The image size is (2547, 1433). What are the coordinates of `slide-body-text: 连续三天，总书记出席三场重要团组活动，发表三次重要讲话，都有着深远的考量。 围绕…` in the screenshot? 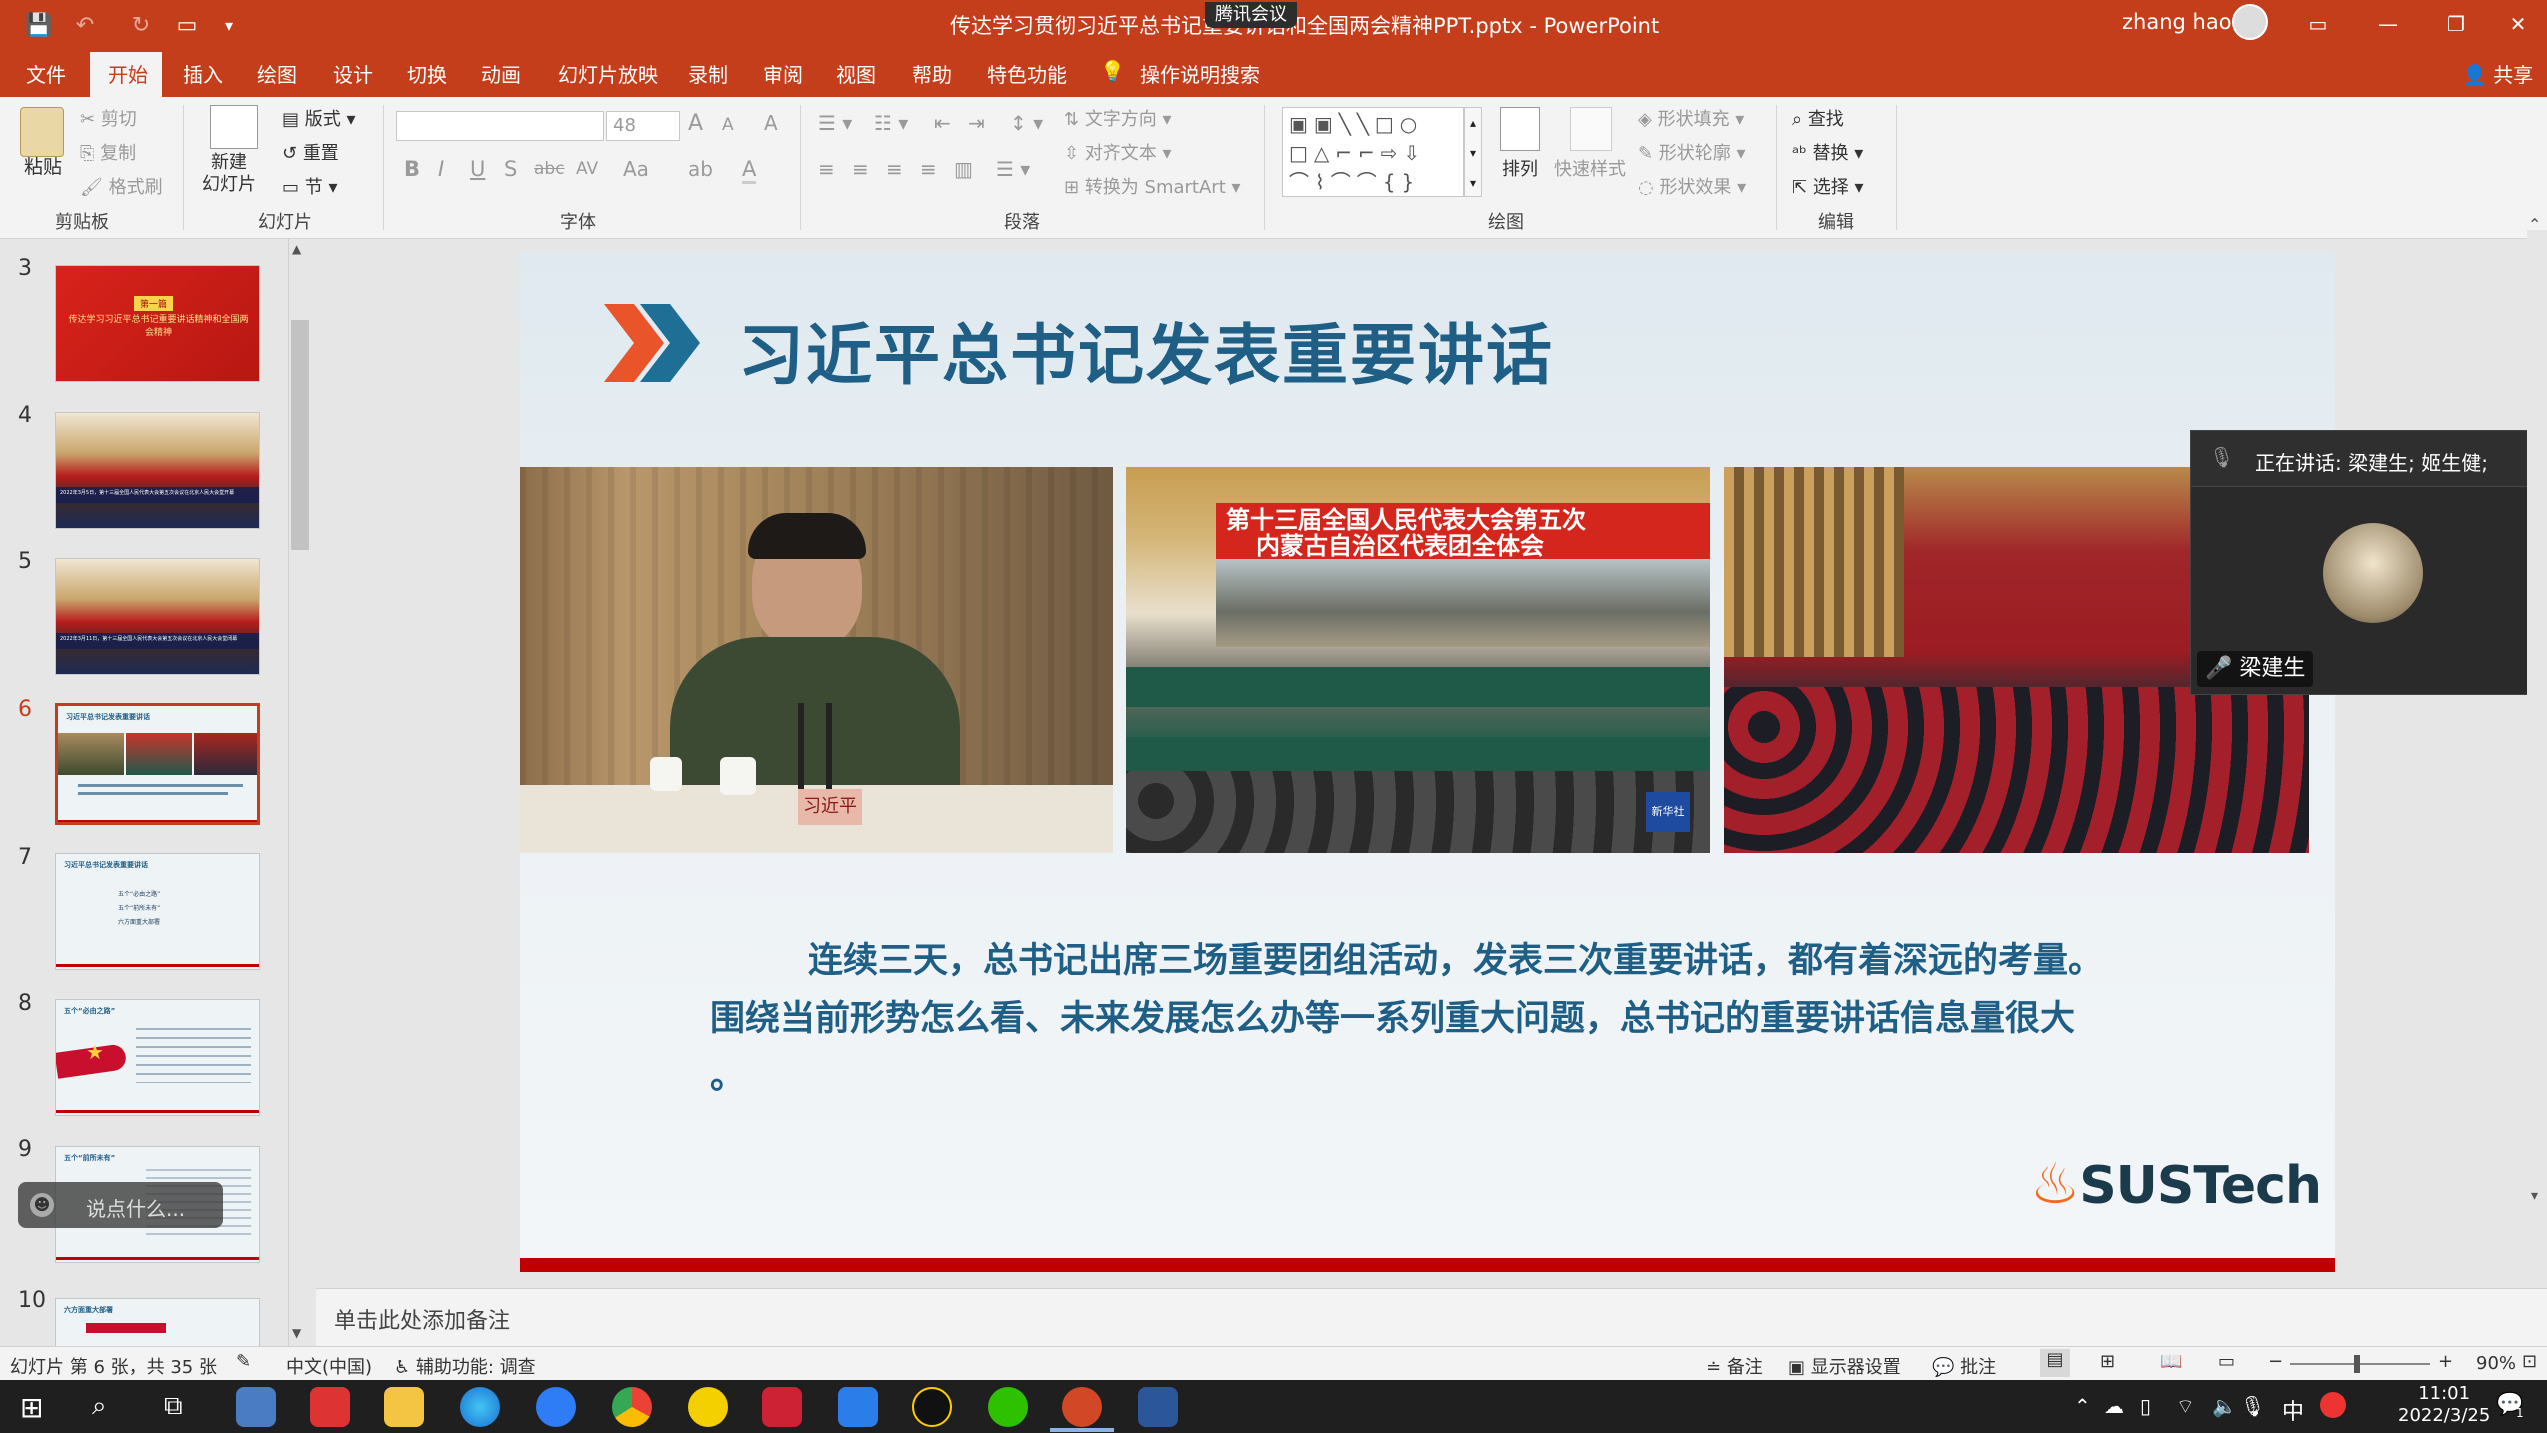 It's located at (1440, 1019).